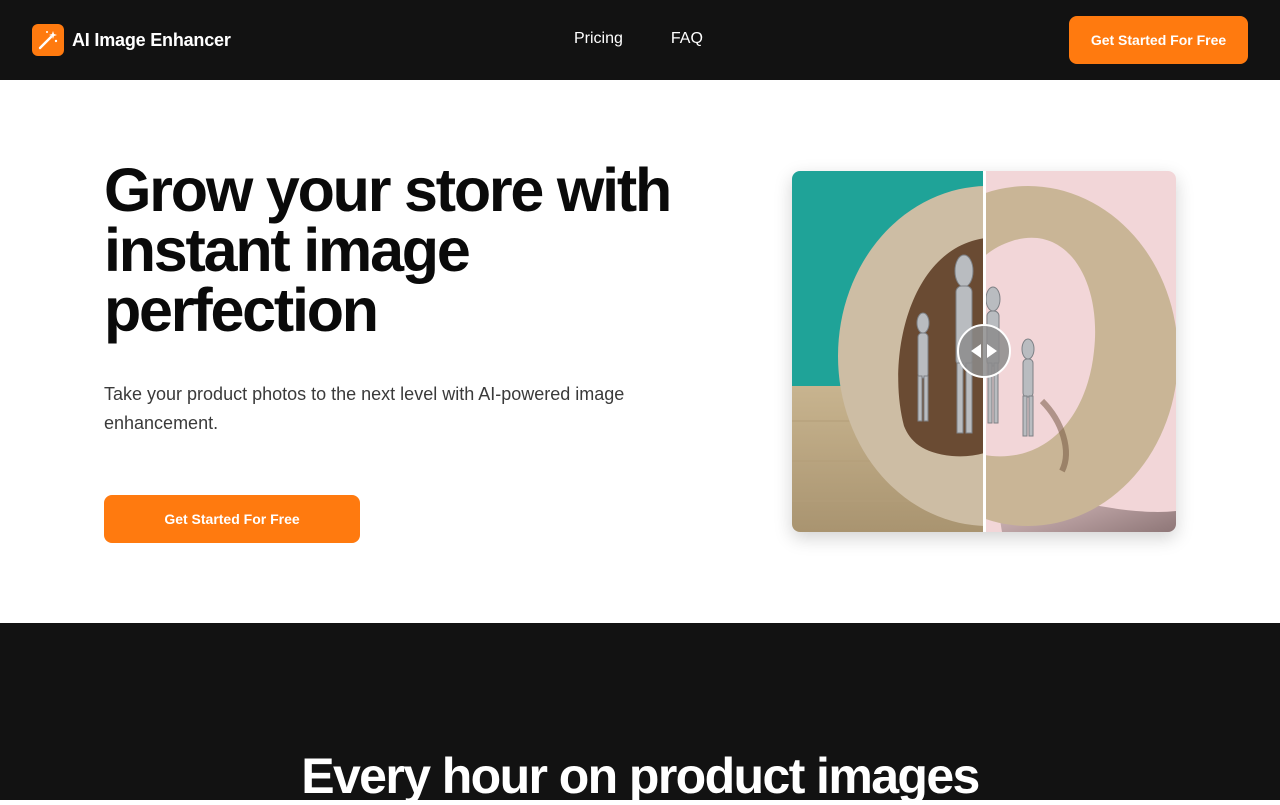 Image resolution: width=1280 pixels, height=805 pixels. Describe the element at coordinates (151, 39) in the screenshot. I see `brand-name: AI Image Enhancer` at that location.